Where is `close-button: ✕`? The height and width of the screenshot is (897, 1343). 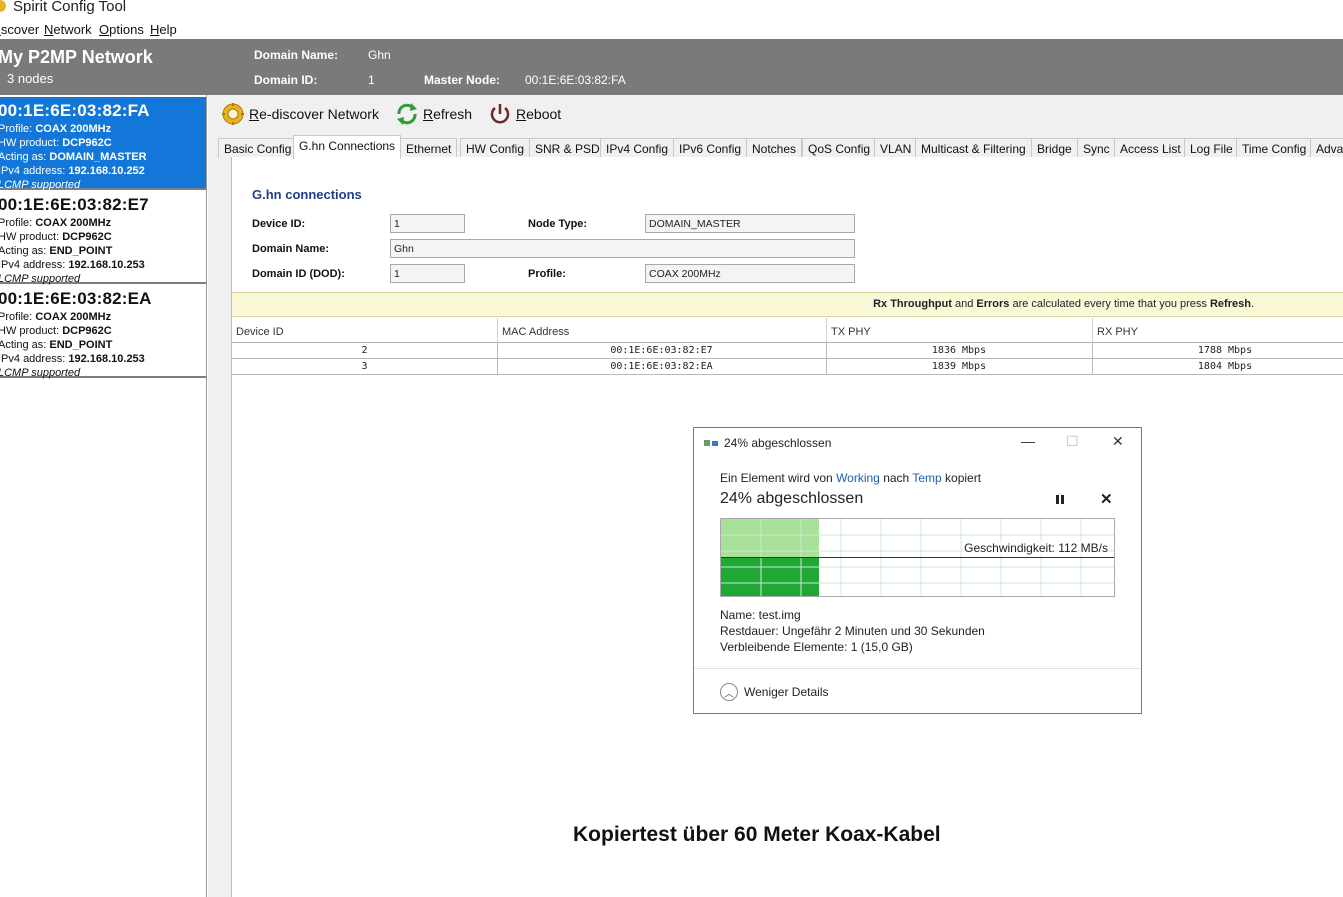 close-button: ✕ is located at coordinates (1118, 441).